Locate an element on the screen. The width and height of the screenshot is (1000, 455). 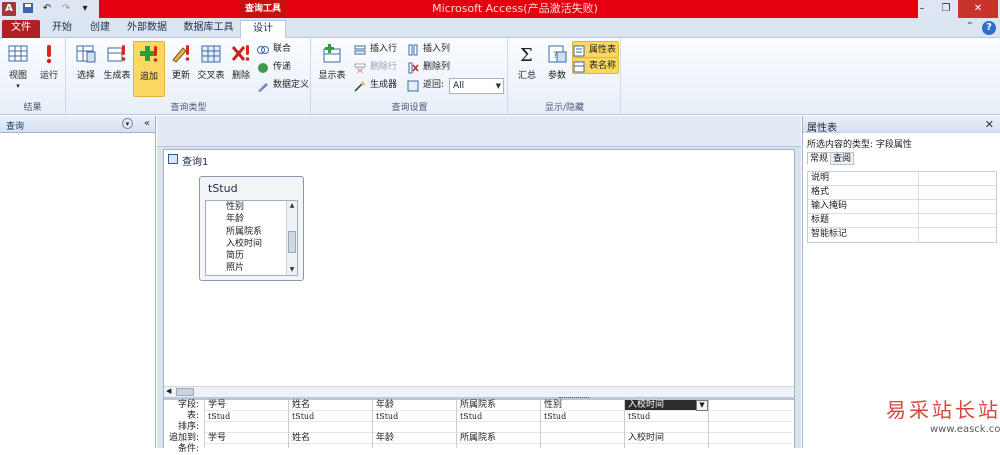
update-query-button: 更新 is located at coordinates (181, 69).